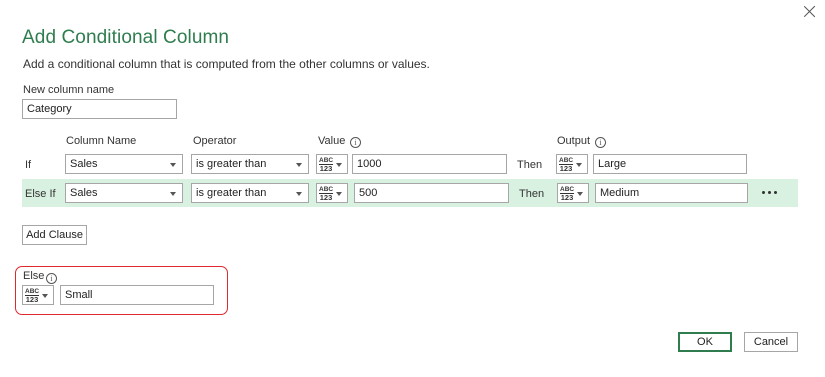  I want to click on ok-button: OK, so click(705, 342).